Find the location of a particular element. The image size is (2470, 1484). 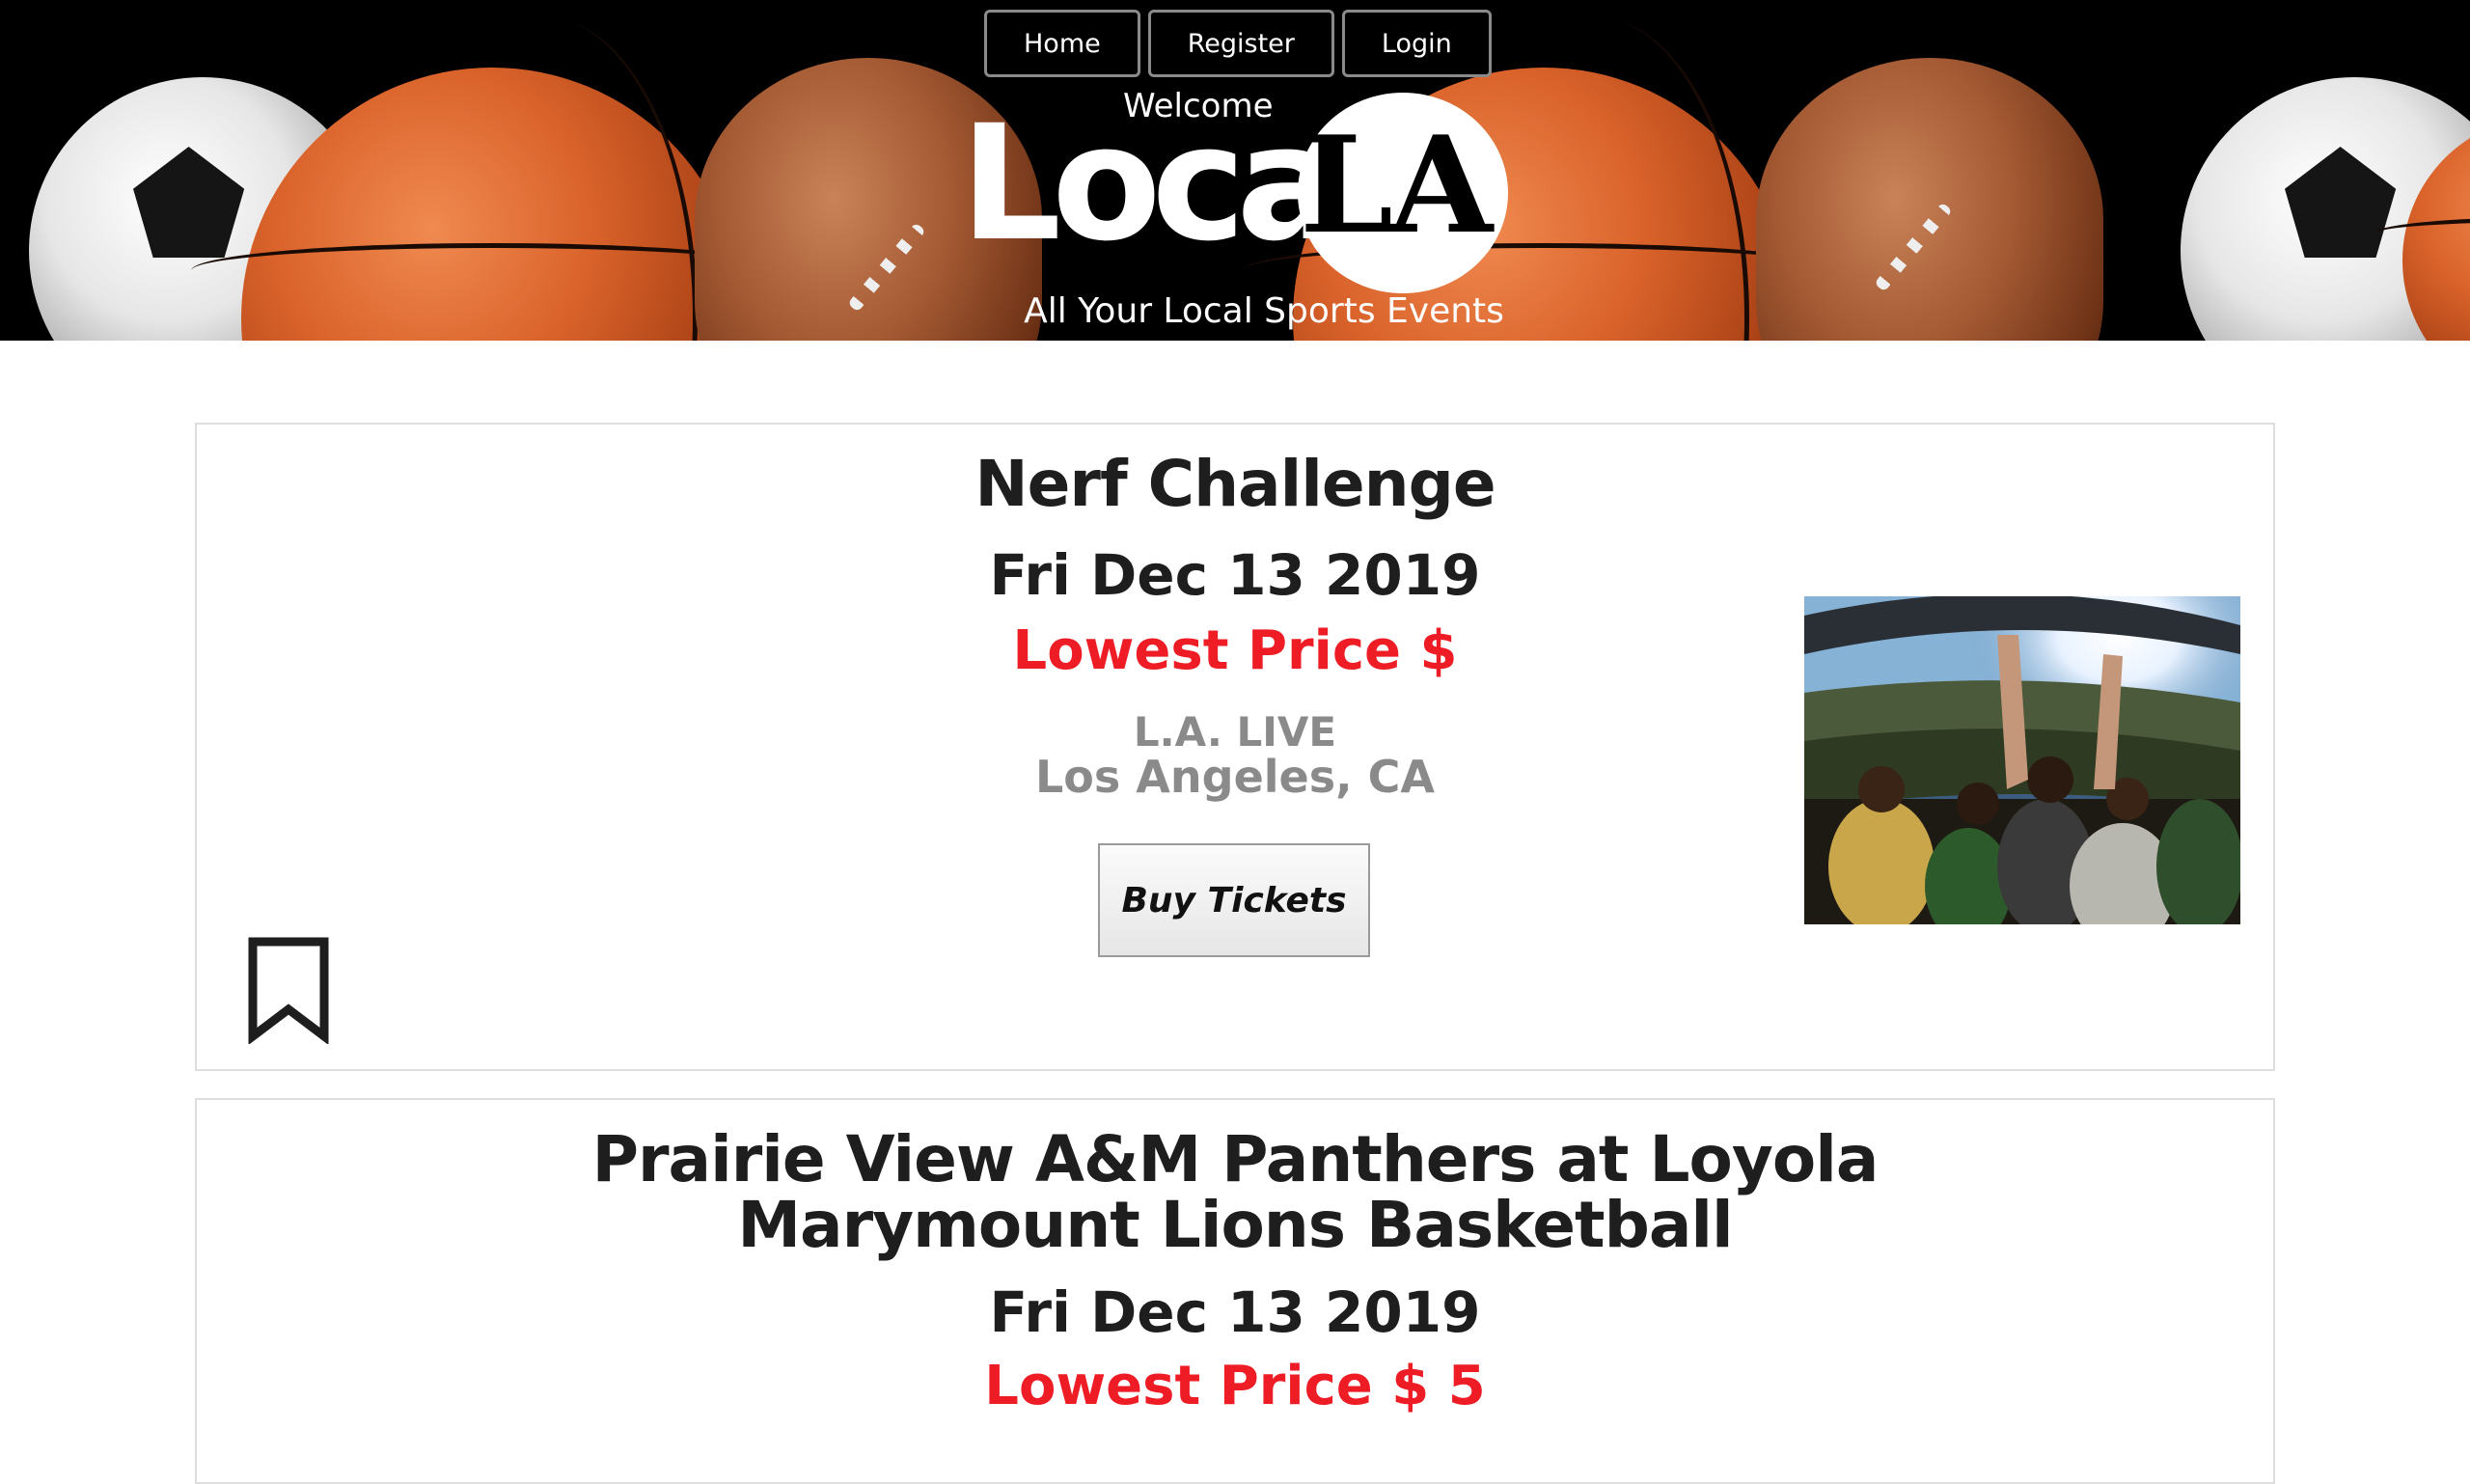

welcome-text: Welcome is located at coordinates (1198, 106).